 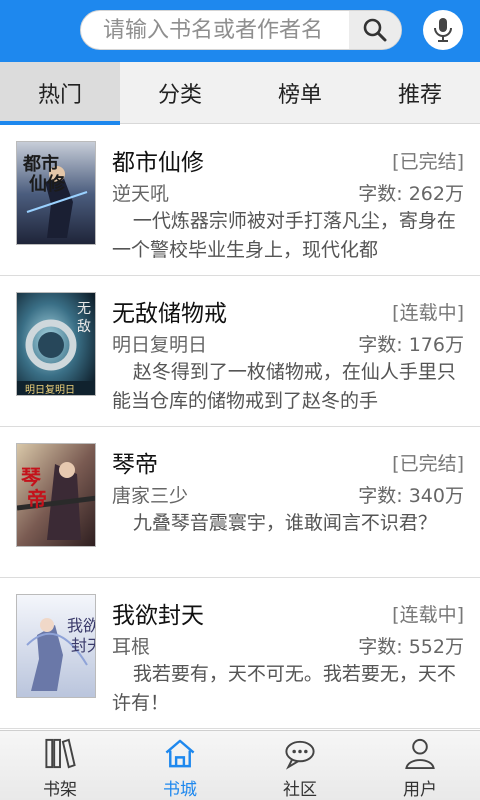 I want to click on book-description: 一代炼器宗师被对手打落凡尘，寄身在一个警校毕业生身上，现代化都, so click(x=284, y=235).